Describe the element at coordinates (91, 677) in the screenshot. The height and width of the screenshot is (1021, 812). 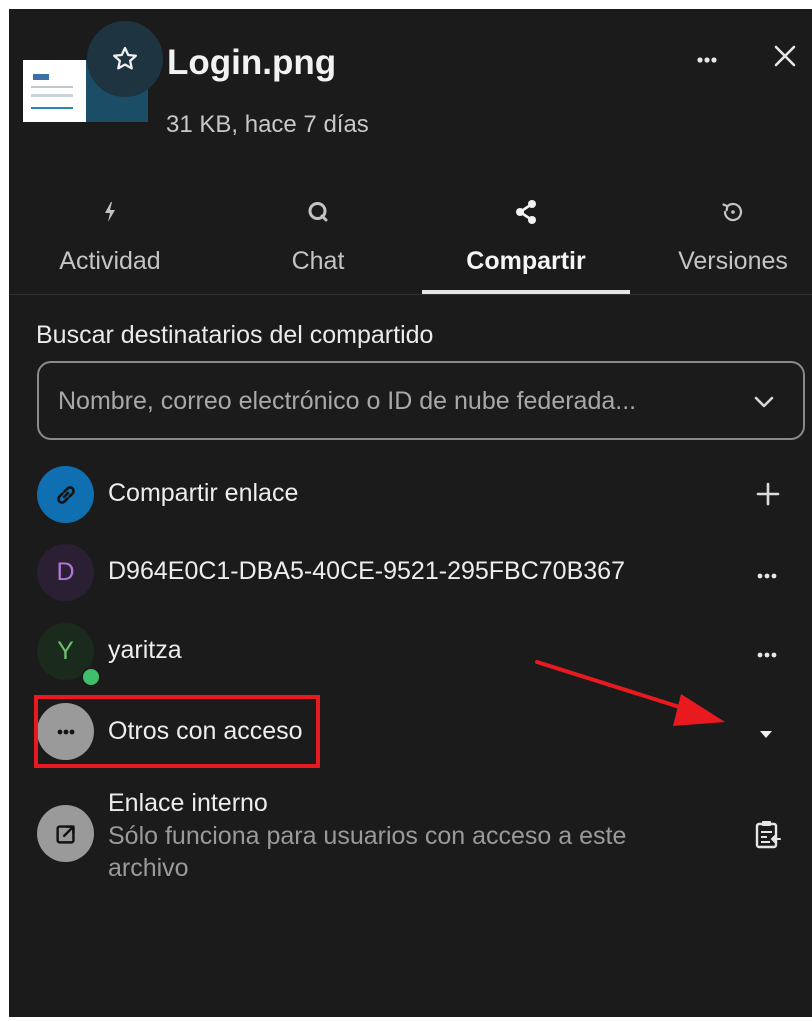
I see `online-status-indicator` at that location.